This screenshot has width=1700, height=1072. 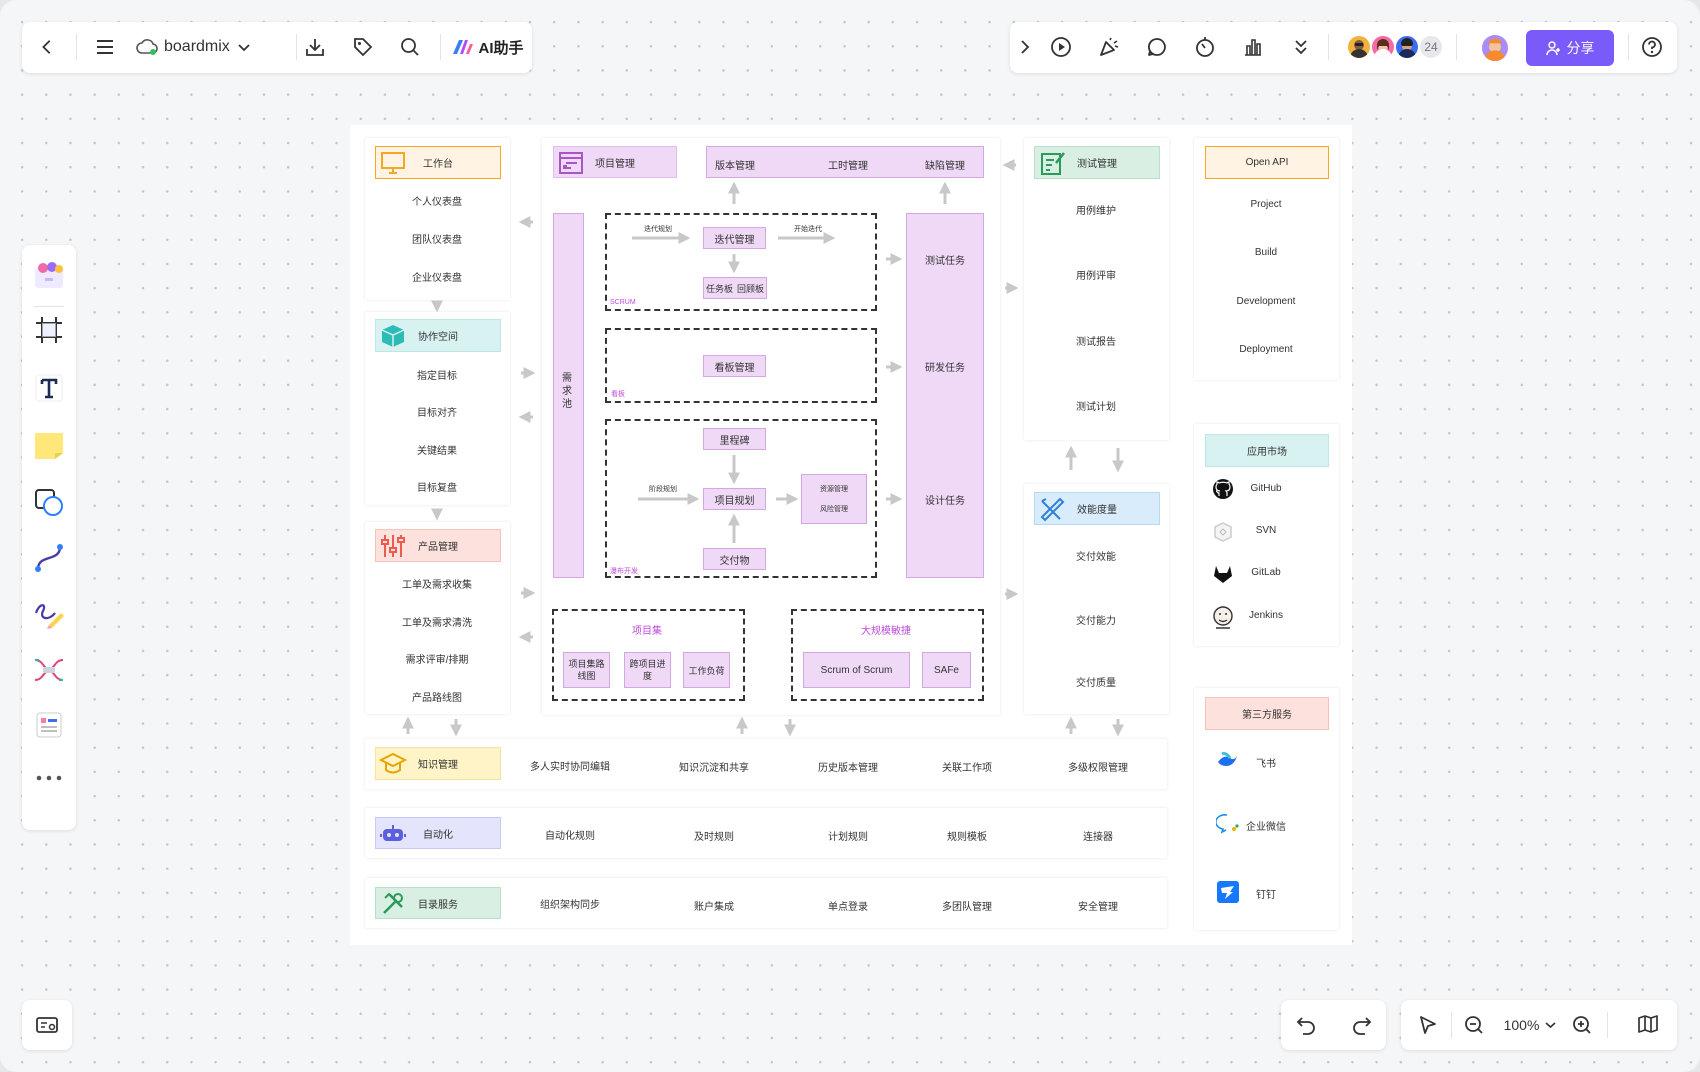 I want to click on project-set-item: 跨项目进度, so click(x=647, y=670).